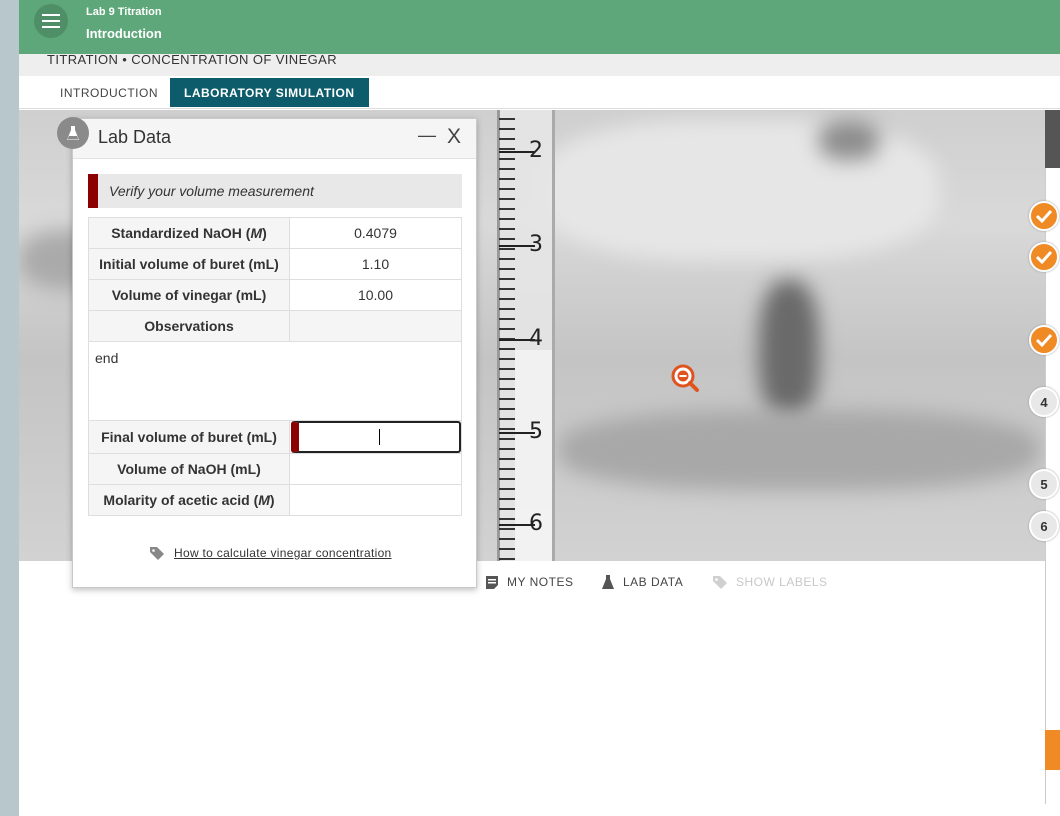 The image size is (1060, 816). What do you see at coordinates (536, 244) in the screenshot?
I see `buret-label: 3` at bounding box center [536, 244].